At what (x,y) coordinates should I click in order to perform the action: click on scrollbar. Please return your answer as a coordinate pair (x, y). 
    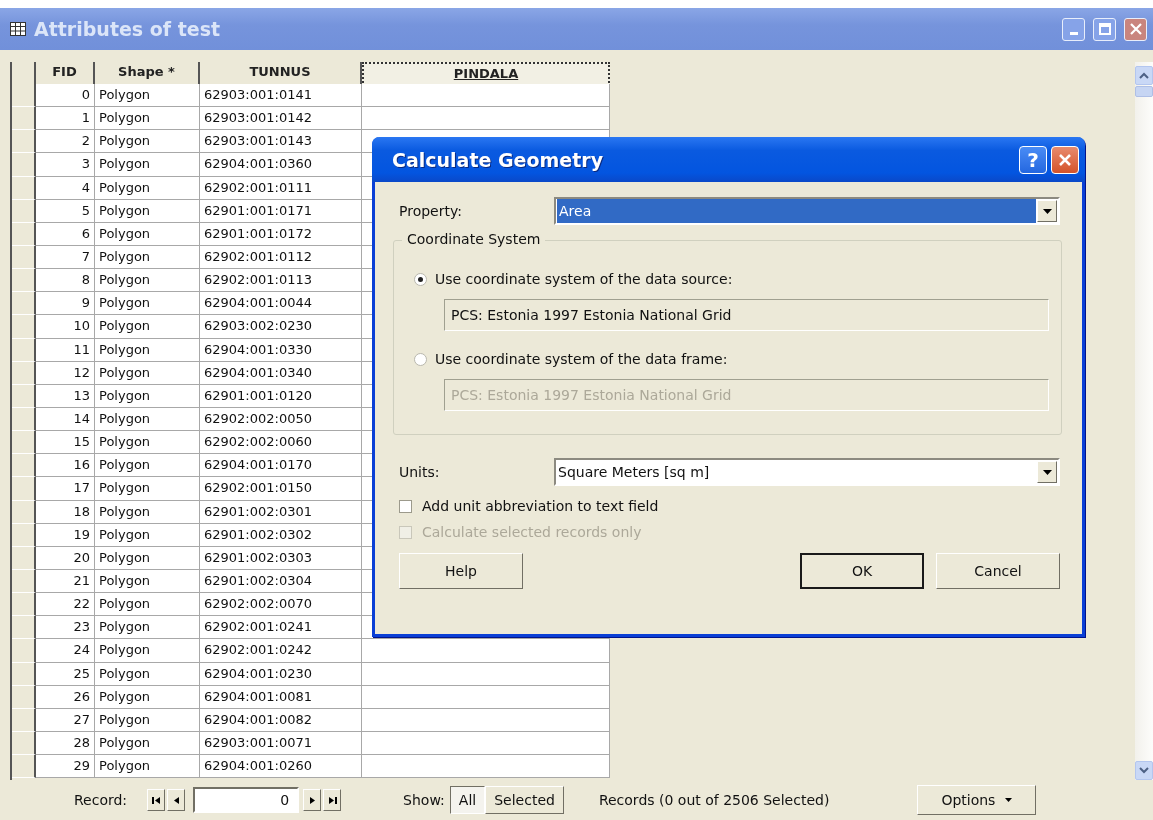
    Looking at the image, I should click on (1144, 421).